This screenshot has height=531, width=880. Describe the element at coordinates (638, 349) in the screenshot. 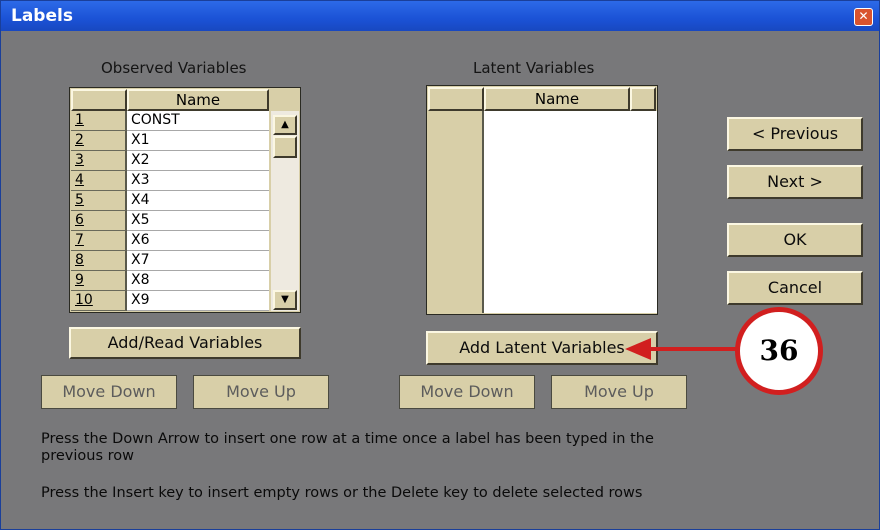

I see `annotation-arrowhead` at that location.